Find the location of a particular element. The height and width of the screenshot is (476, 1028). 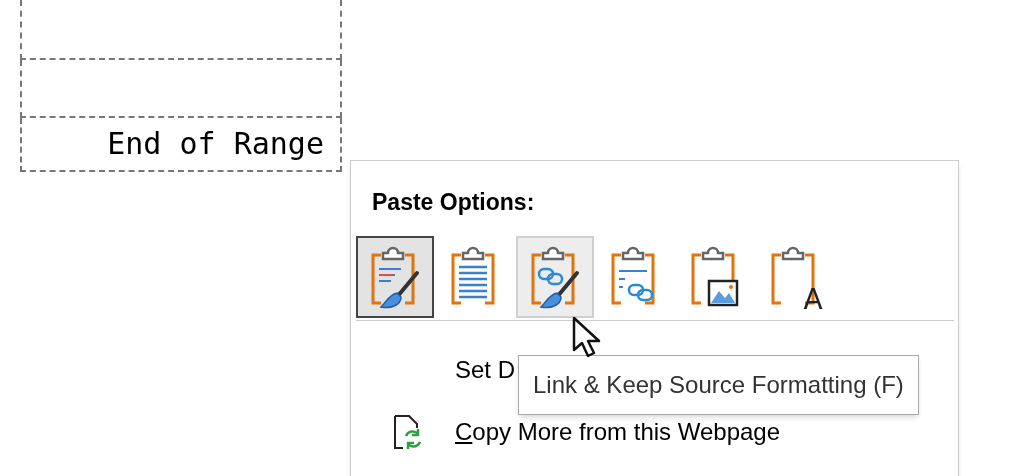

refresh-page-icon is located at coordinates (407, 431).